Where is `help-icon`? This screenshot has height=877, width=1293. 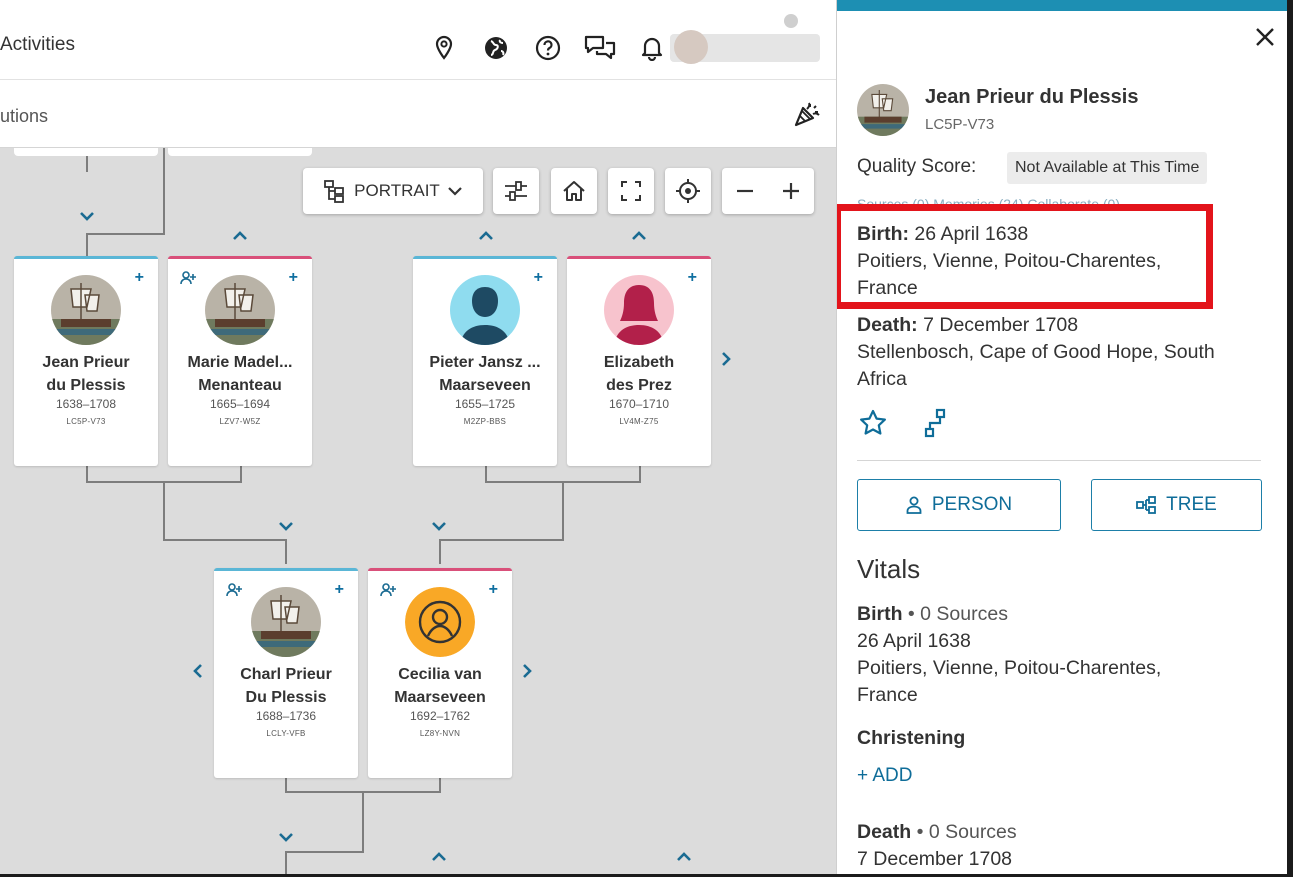 help-icon is located at coordinates (548, 48).